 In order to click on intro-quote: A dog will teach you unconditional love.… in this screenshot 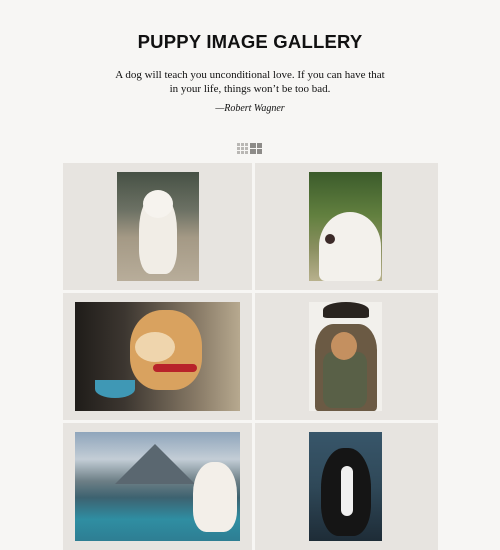, I will do `click(250, 82)`.